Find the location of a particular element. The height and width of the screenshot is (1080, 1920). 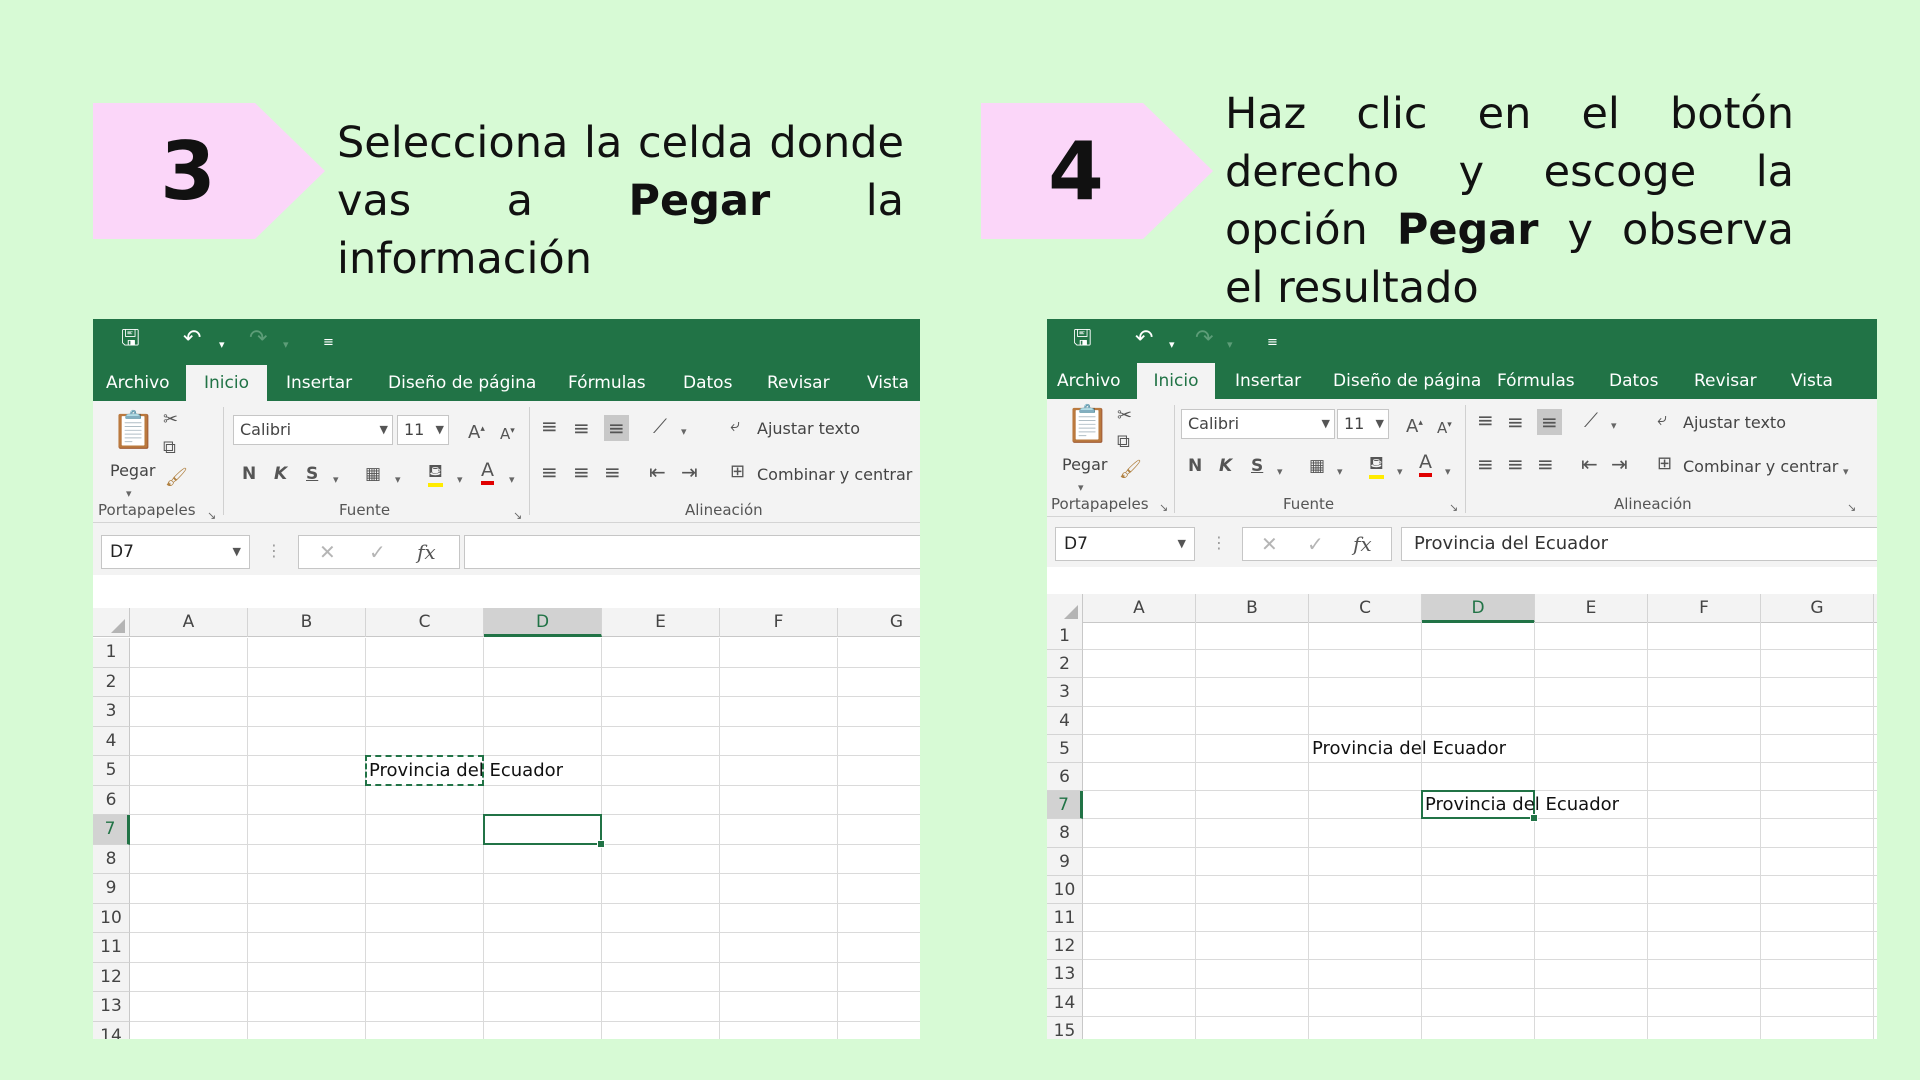

tab-diseno-pagina: Diseño de página is located at coordinates (462, 383).